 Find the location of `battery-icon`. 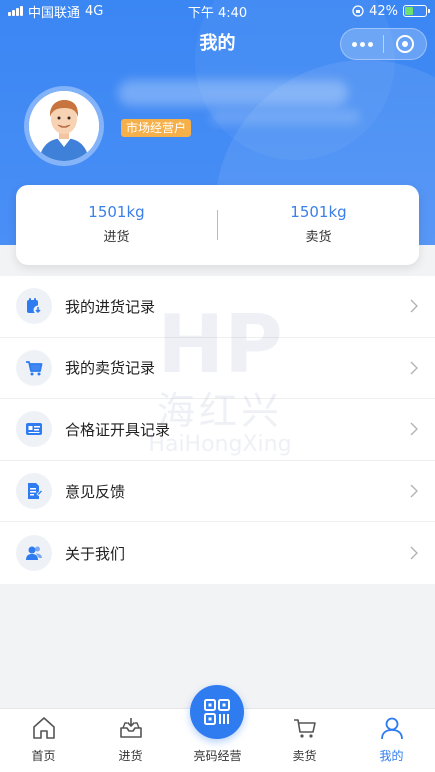

battery-icon is located at coordinates (416, 11).